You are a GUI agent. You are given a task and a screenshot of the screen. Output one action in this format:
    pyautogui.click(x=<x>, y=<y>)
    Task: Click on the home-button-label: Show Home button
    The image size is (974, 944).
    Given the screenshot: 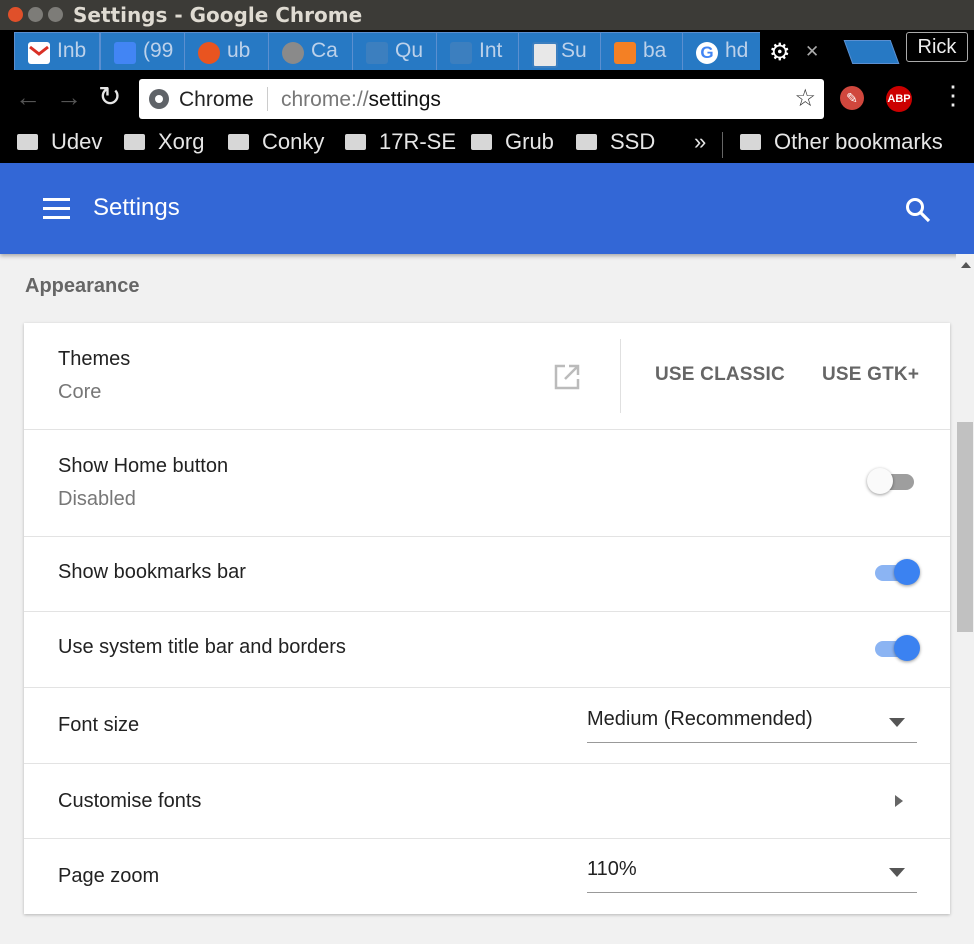 What is the action you would take?
    pyautogui.click(x=143, y=466)
    